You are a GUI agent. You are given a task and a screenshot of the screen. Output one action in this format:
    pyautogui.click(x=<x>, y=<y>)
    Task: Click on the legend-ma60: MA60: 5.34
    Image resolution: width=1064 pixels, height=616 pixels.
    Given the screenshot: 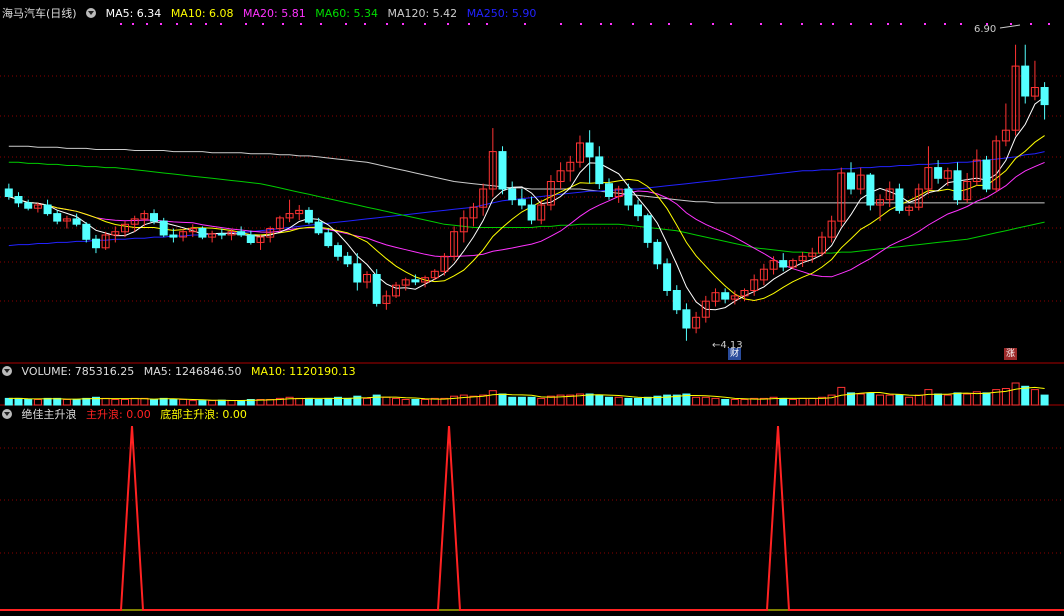 What is the action you would take?
    pyautogui.click(x=346, y=13)
    